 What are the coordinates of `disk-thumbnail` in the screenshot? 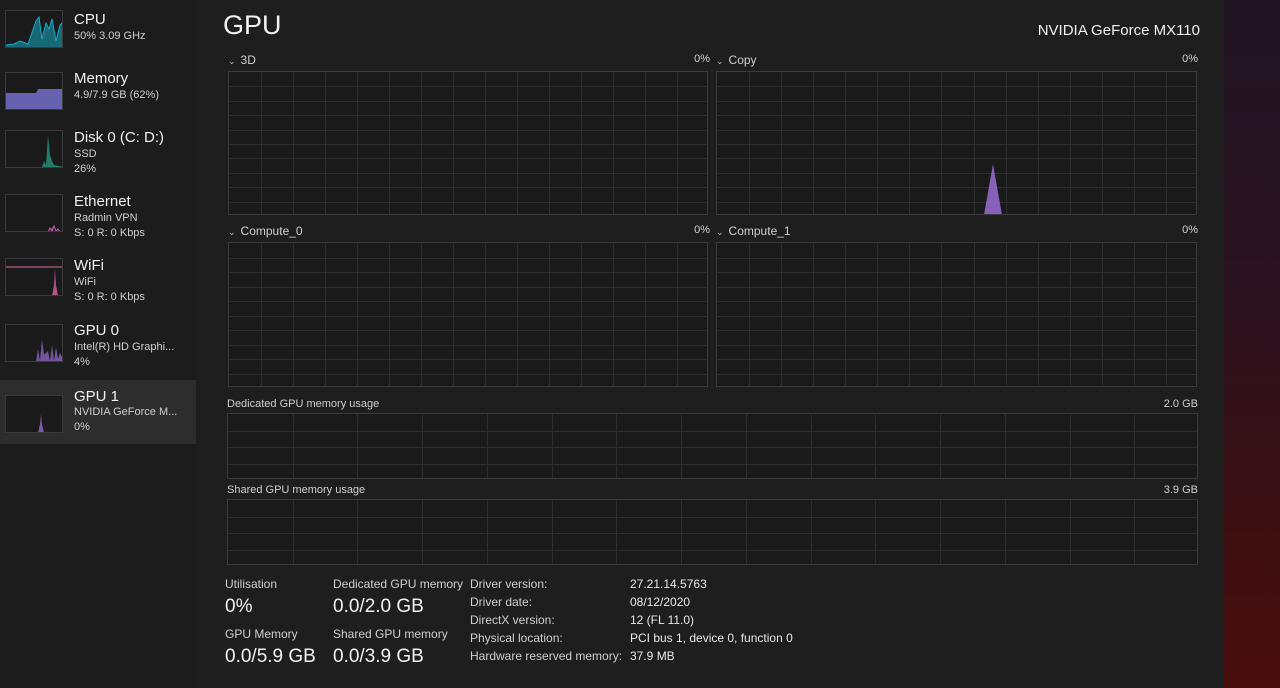 It's located at (34, 149).